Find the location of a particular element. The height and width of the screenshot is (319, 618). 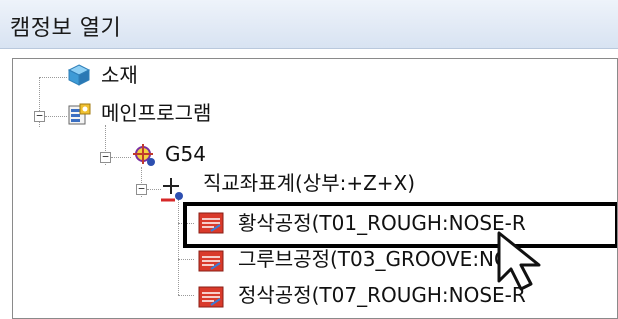

tree-item-g54: G54 is located at coordinates (191, 157).